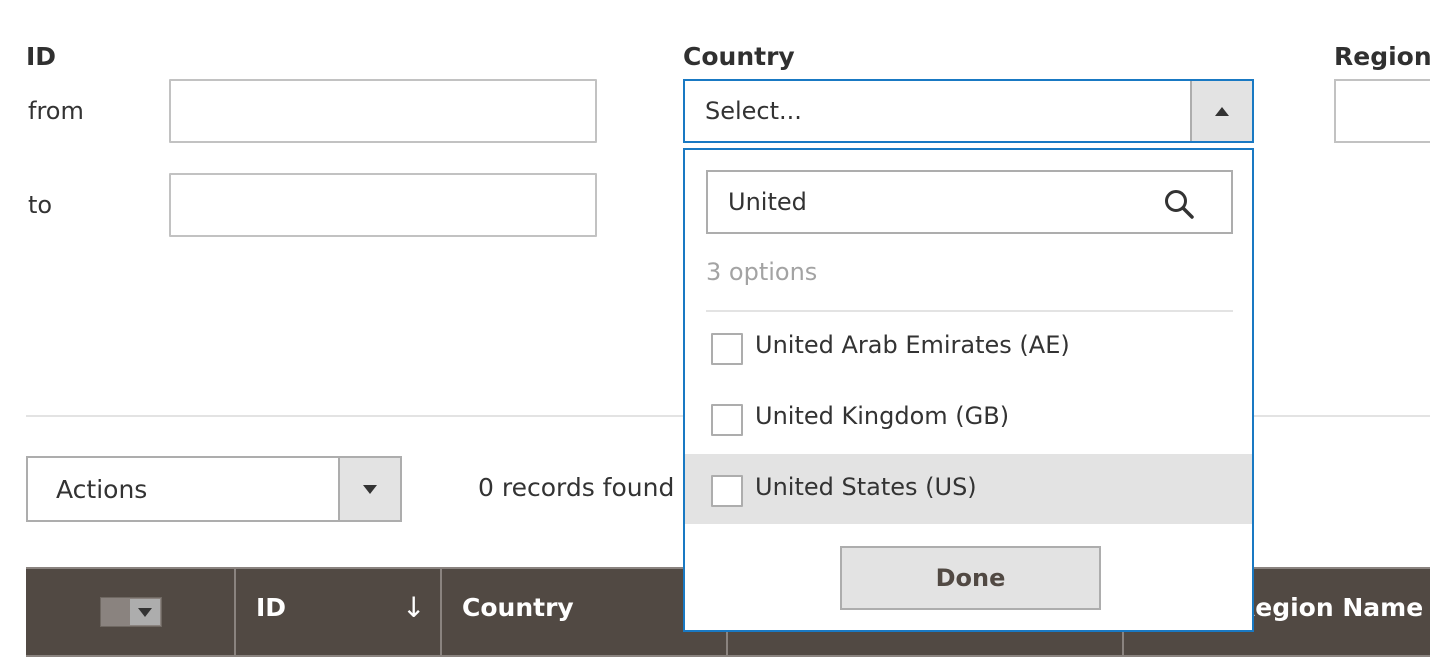  What do you see at coordinates (414, 607) in the screenshot?
I see `sort-arrow-icon: ↓` at bounding box center [414, 607].